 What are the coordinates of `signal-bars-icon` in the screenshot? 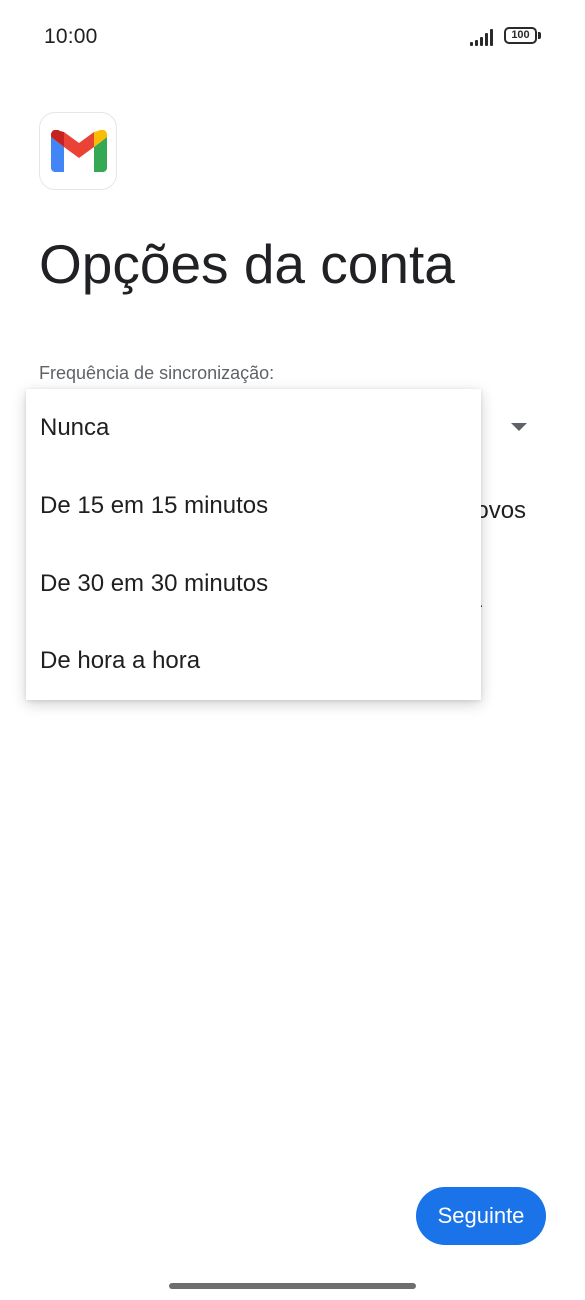 It's located at (481, 37).